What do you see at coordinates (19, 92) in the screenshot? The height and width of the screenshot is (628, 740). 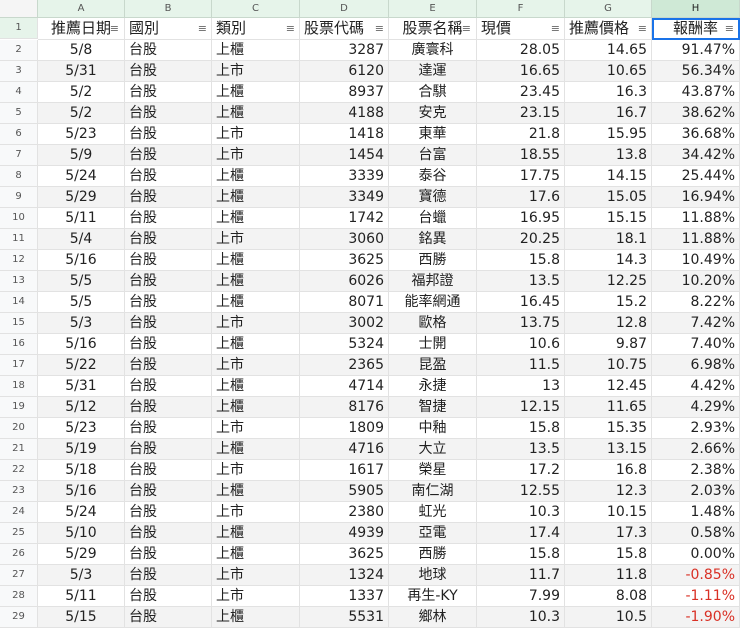 I see `row-number: 4` at bounding box center [19, 92].